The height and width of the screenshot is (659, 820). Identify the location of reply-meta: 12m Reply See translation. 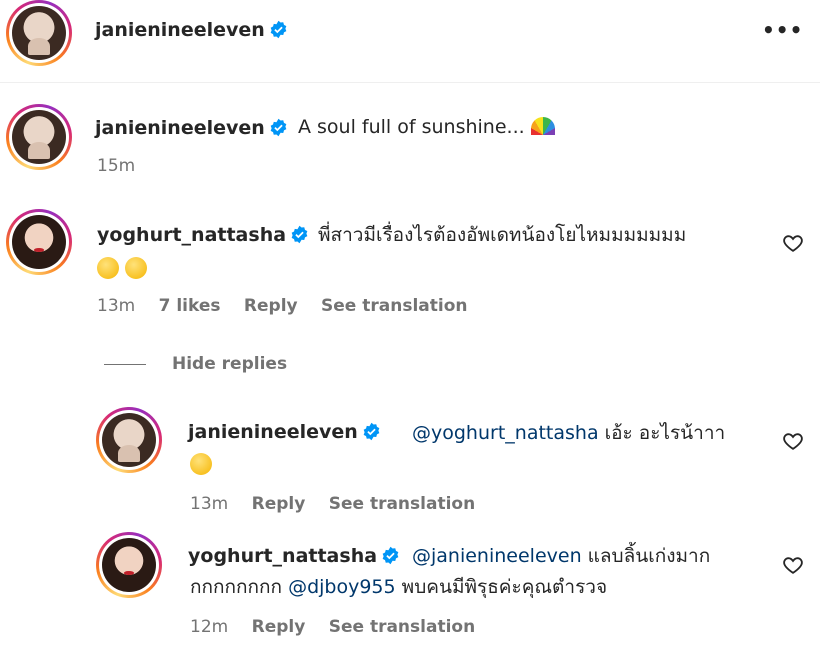
(333, 627).